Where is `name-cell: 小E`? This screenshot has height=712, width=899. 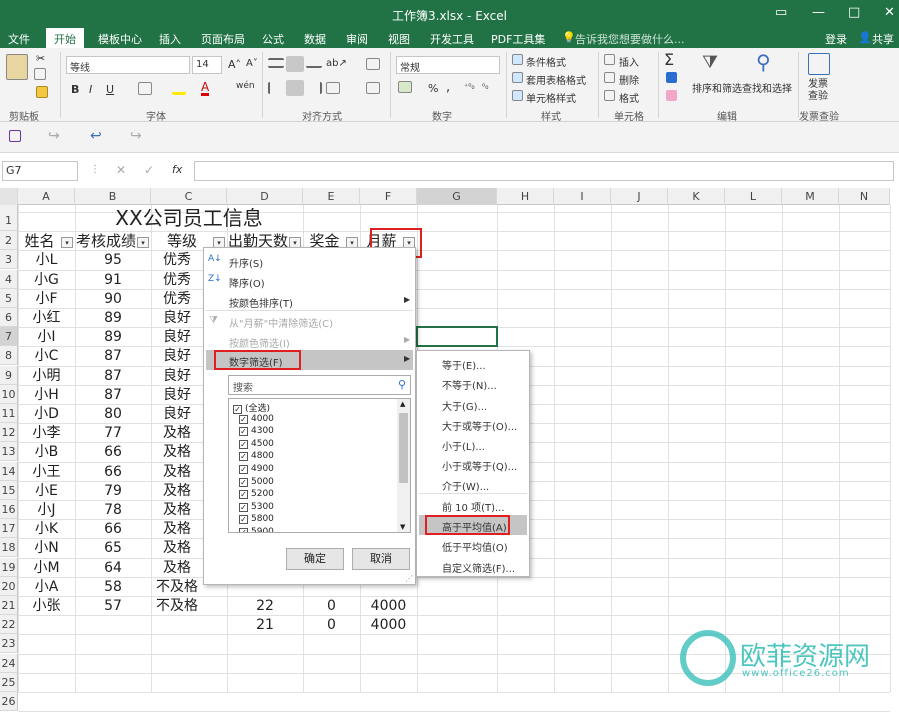 name-cell: 小E is located at coordinates (46, 491).